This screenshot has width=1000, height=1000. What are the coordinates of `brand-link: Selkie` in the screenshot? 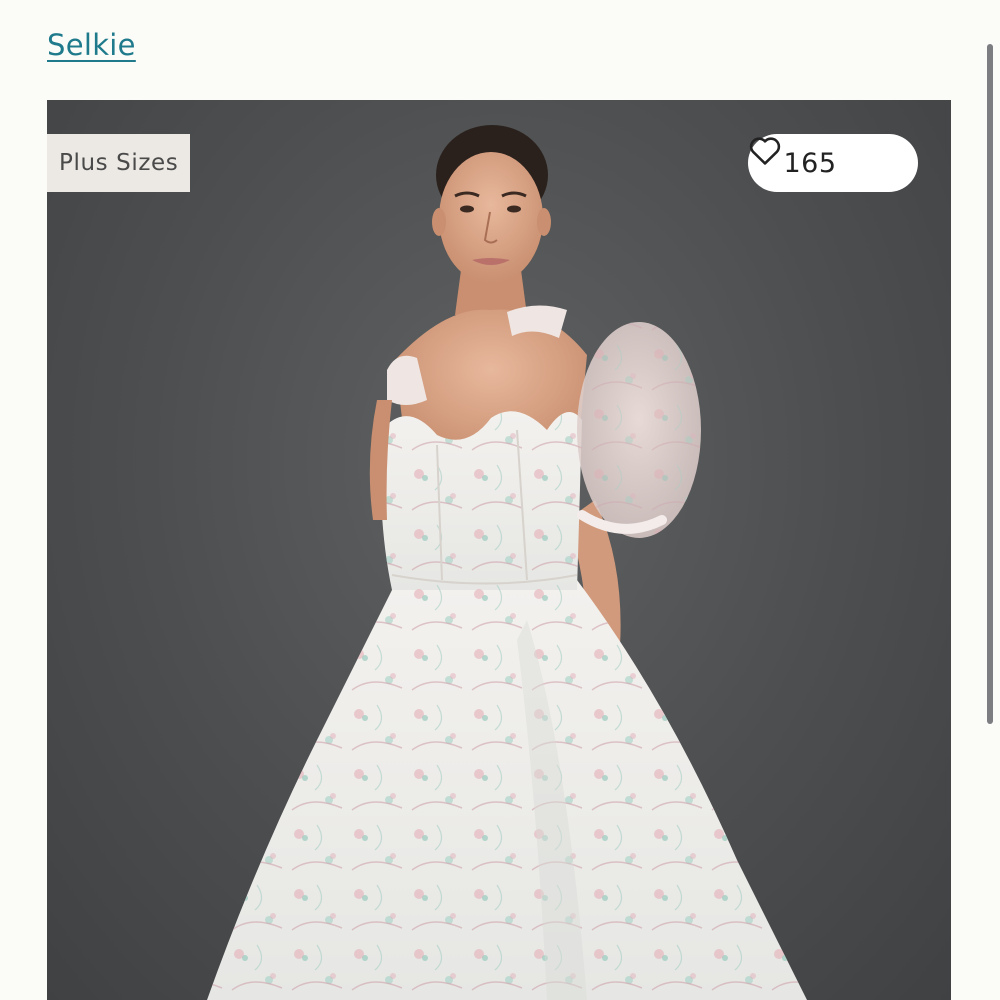 It's located at (91, 45).